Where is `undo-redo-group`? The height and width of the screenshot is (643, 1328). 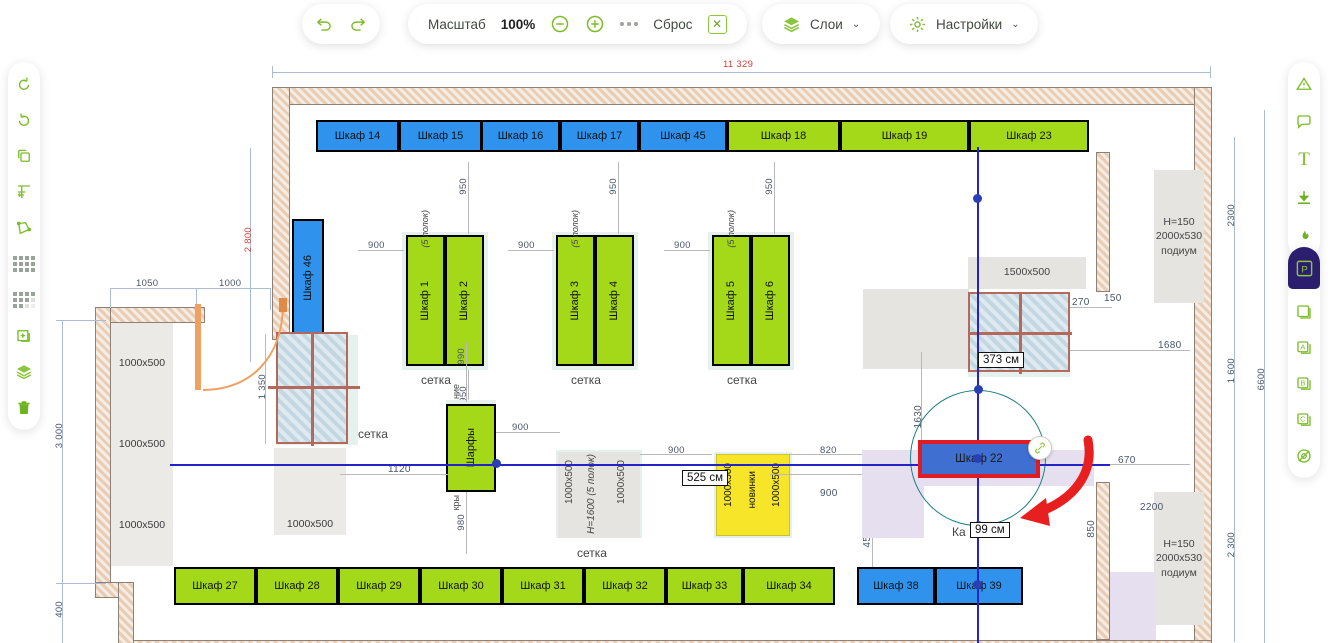
undo-redo-group is located at coordinates (341, 24).